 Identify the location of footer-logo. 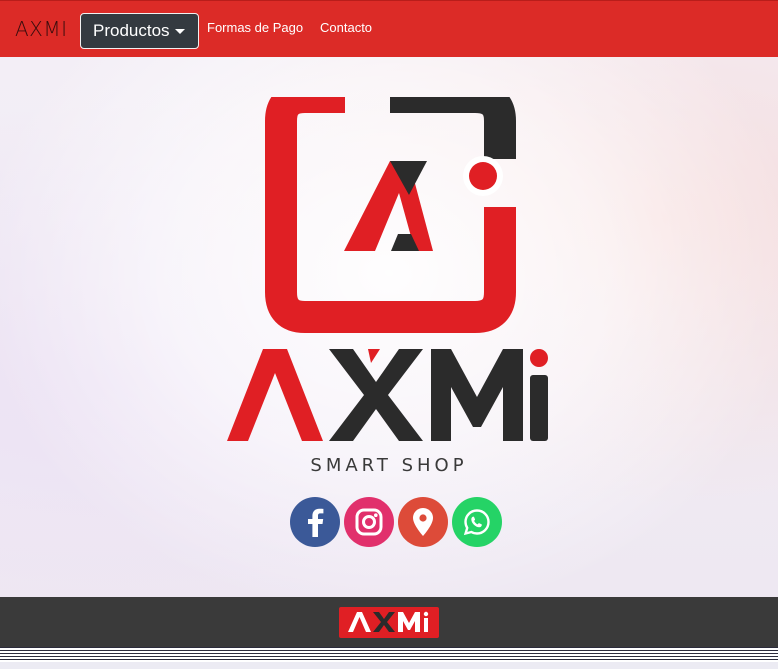
(389, 622).